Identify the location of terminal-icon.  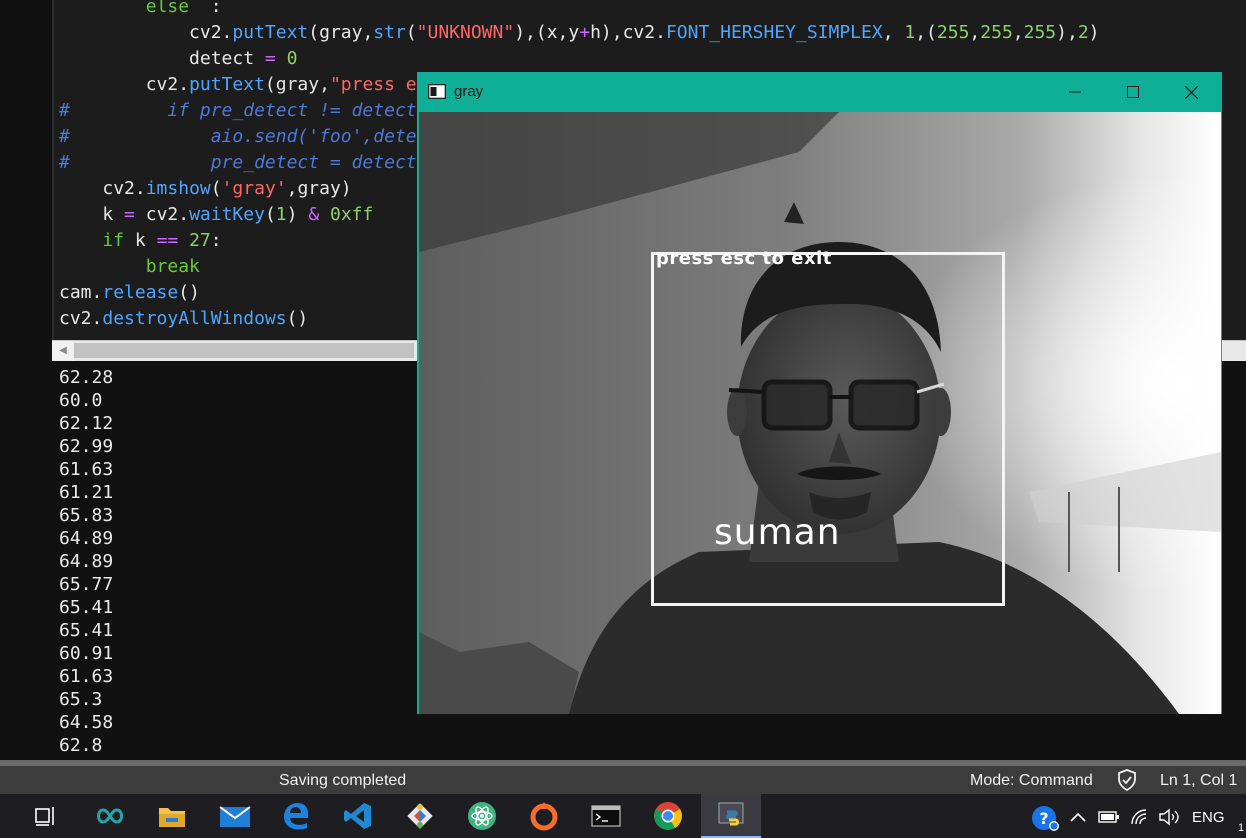
(606, 816).